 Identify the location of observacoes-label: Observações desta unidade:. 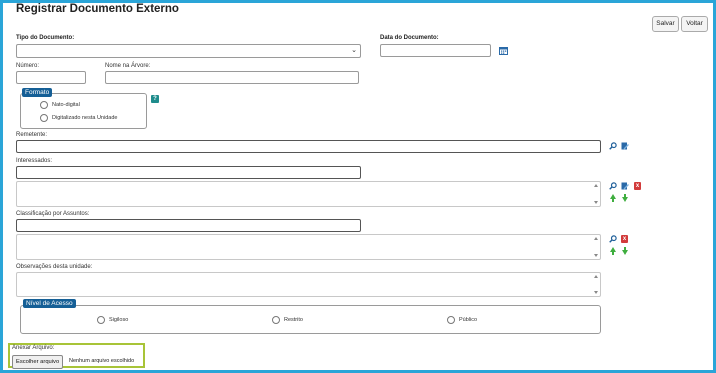
(54, 267).